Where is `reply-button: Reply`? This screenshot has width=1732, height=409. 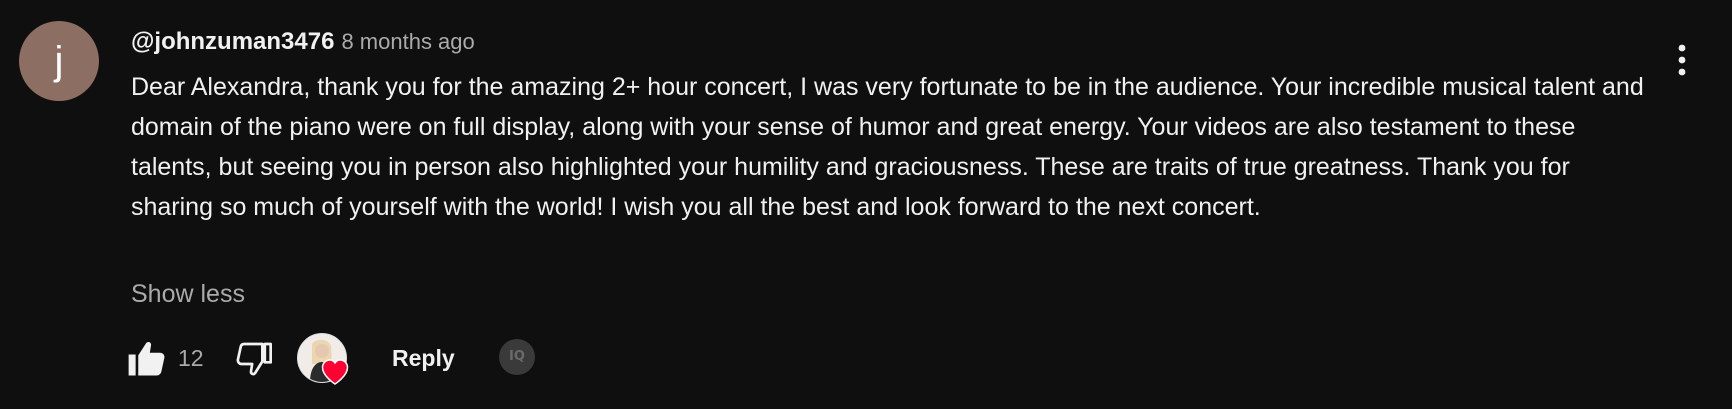 reply-button: Reply is located at coordinates (423, 358).